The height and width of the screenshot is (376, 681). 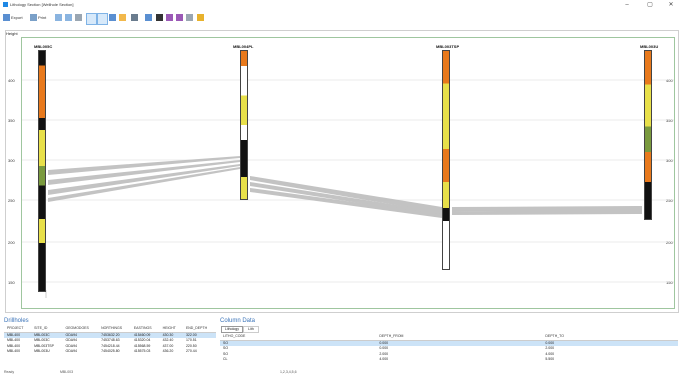 I want to click on tab-lith: Lith, so click(x=251, y=329).